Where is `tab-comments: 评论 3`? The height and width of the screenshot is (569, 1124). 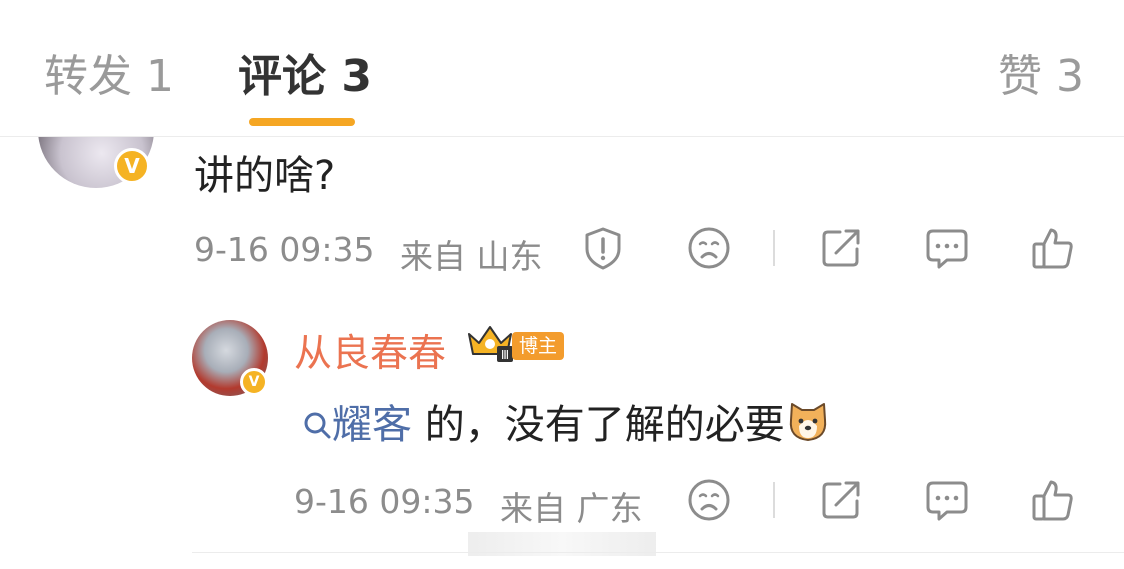 tab-comments: 评论 3 is located at coordinates (305, 72).